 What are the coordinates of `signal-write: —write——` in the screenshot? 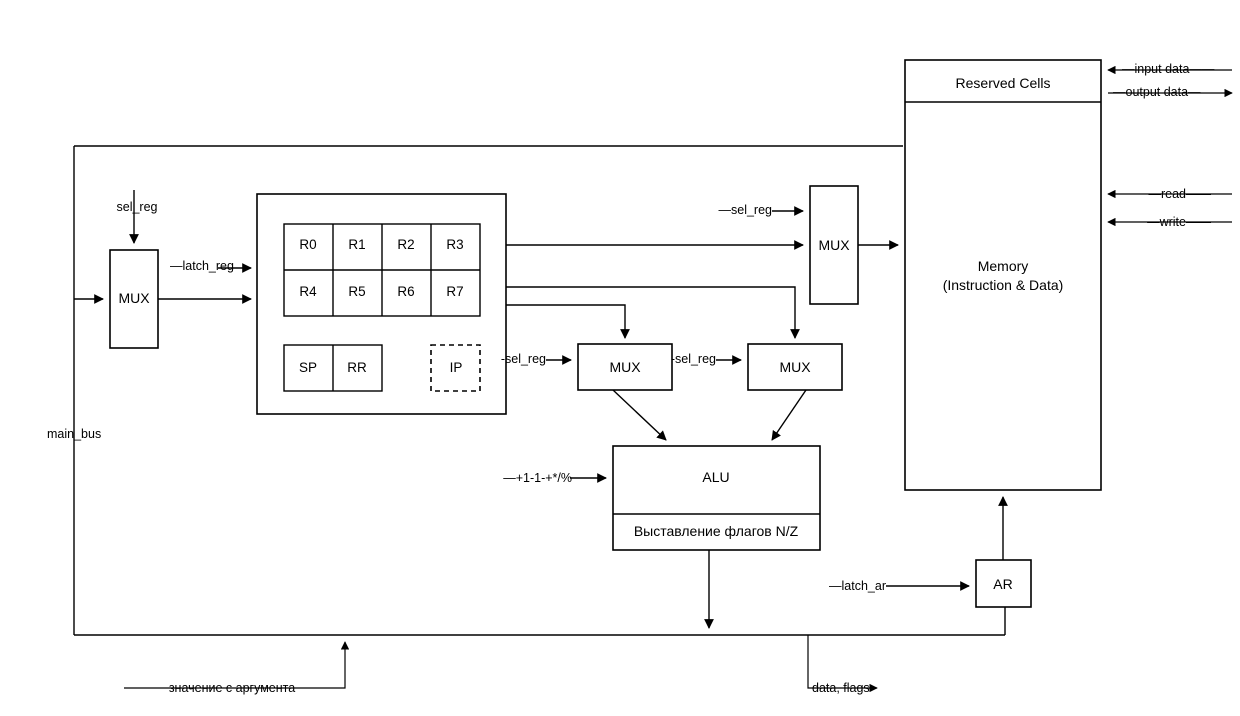 It's located at (1179, 222).